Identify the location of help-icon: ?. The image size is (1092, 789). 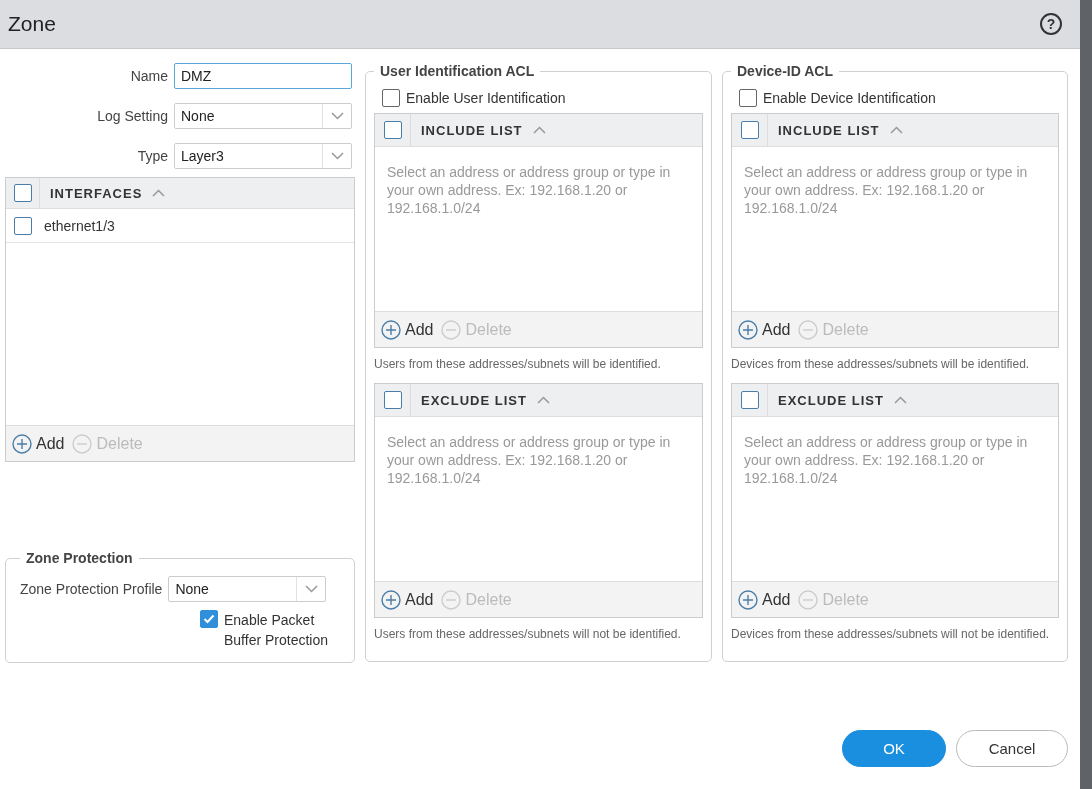
(1051, 24).